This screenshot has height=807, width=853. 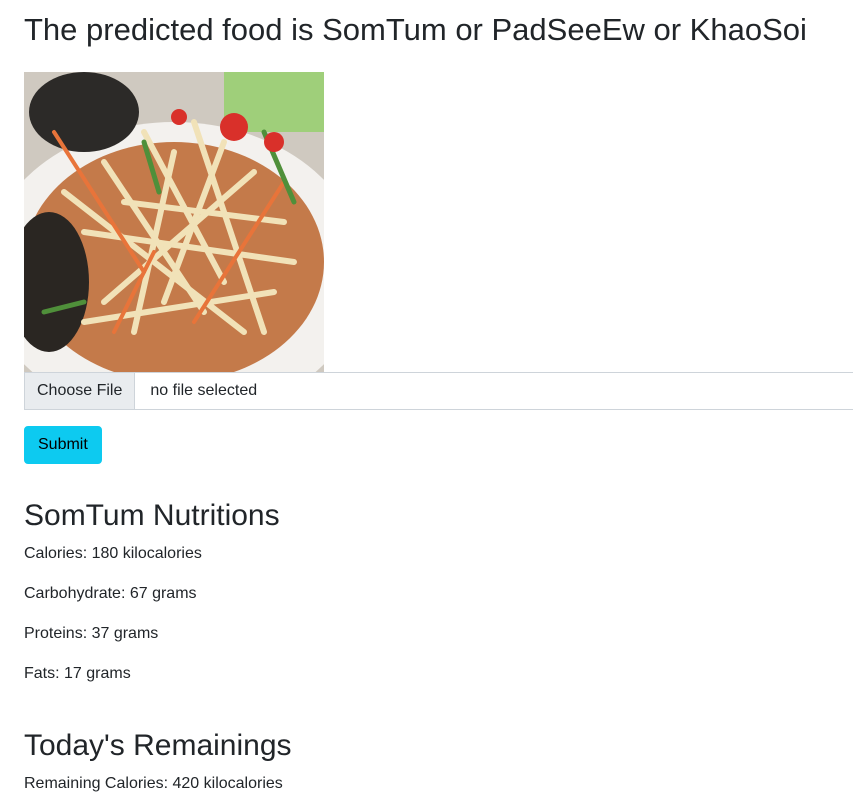 What do you see at coordinates (152, 515) in the screenshot?
I see `nutrition-heading: SomTum Nutritions` at bounding box center [152, 515].